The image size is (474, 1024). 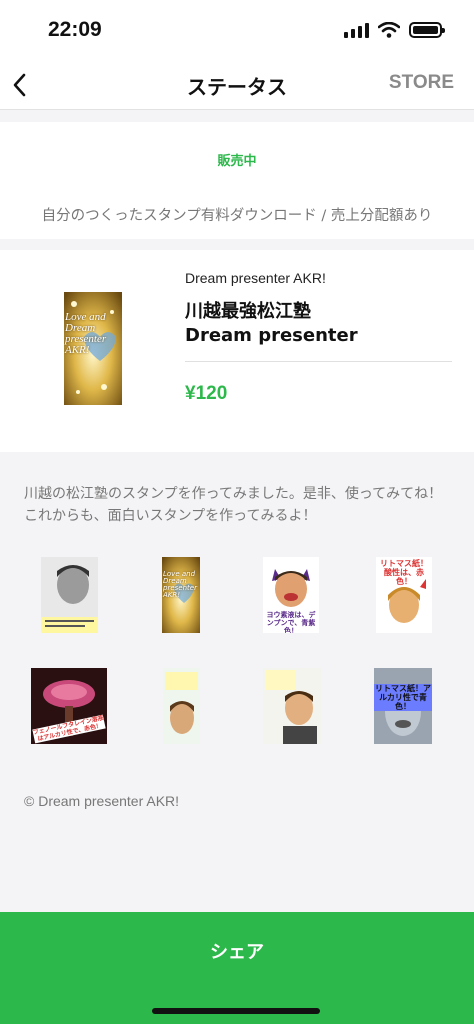 I want to click on wifi-icon, so click(x=389, y=30).